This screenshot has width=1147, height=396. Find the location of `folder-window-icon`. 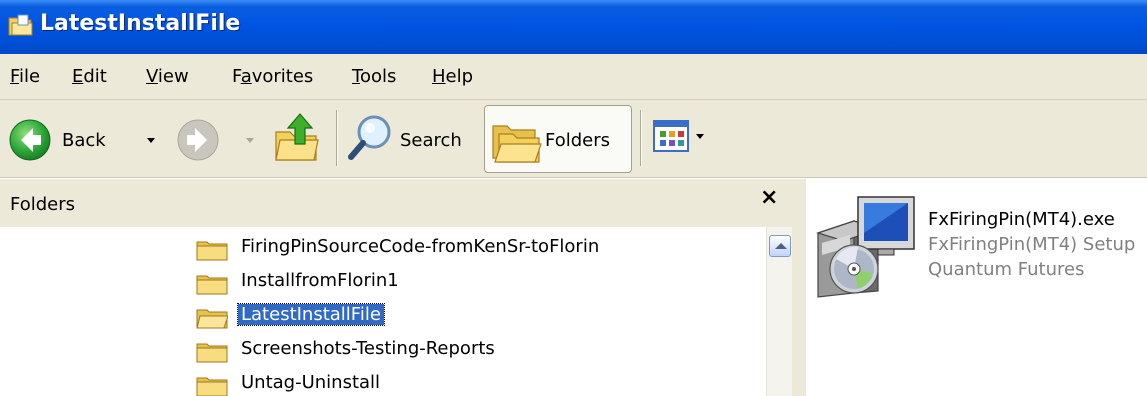

folder-window-icon is located at coordinates (20, 25).